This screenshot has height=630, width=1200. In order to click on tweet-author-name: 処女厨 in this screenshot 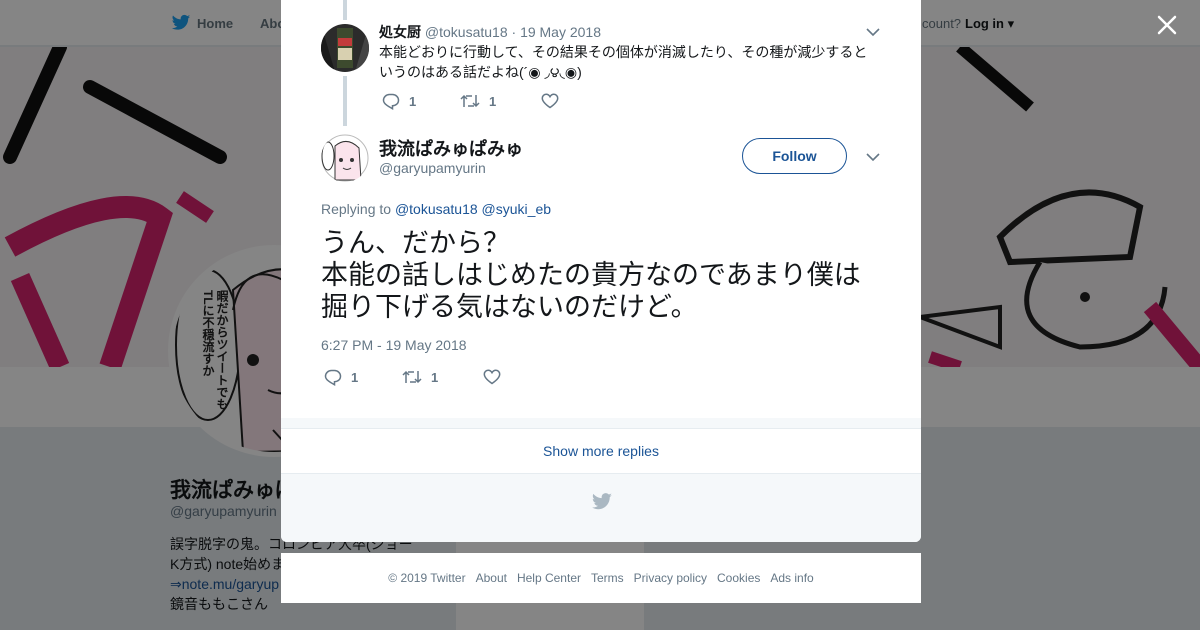, I will do `click(400, 32)`.